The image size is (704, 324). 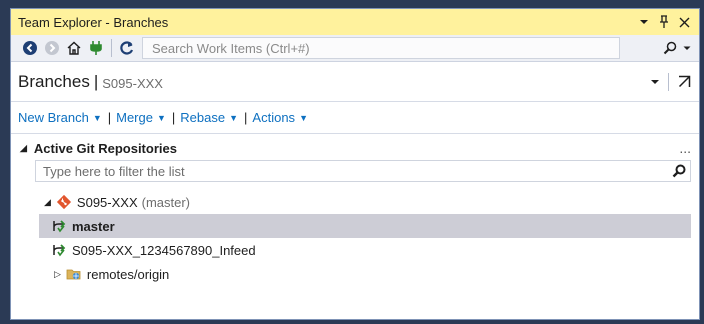 I want to click on panel-titlebar: Team Explorer - Branches, so click(x=355, y=22).